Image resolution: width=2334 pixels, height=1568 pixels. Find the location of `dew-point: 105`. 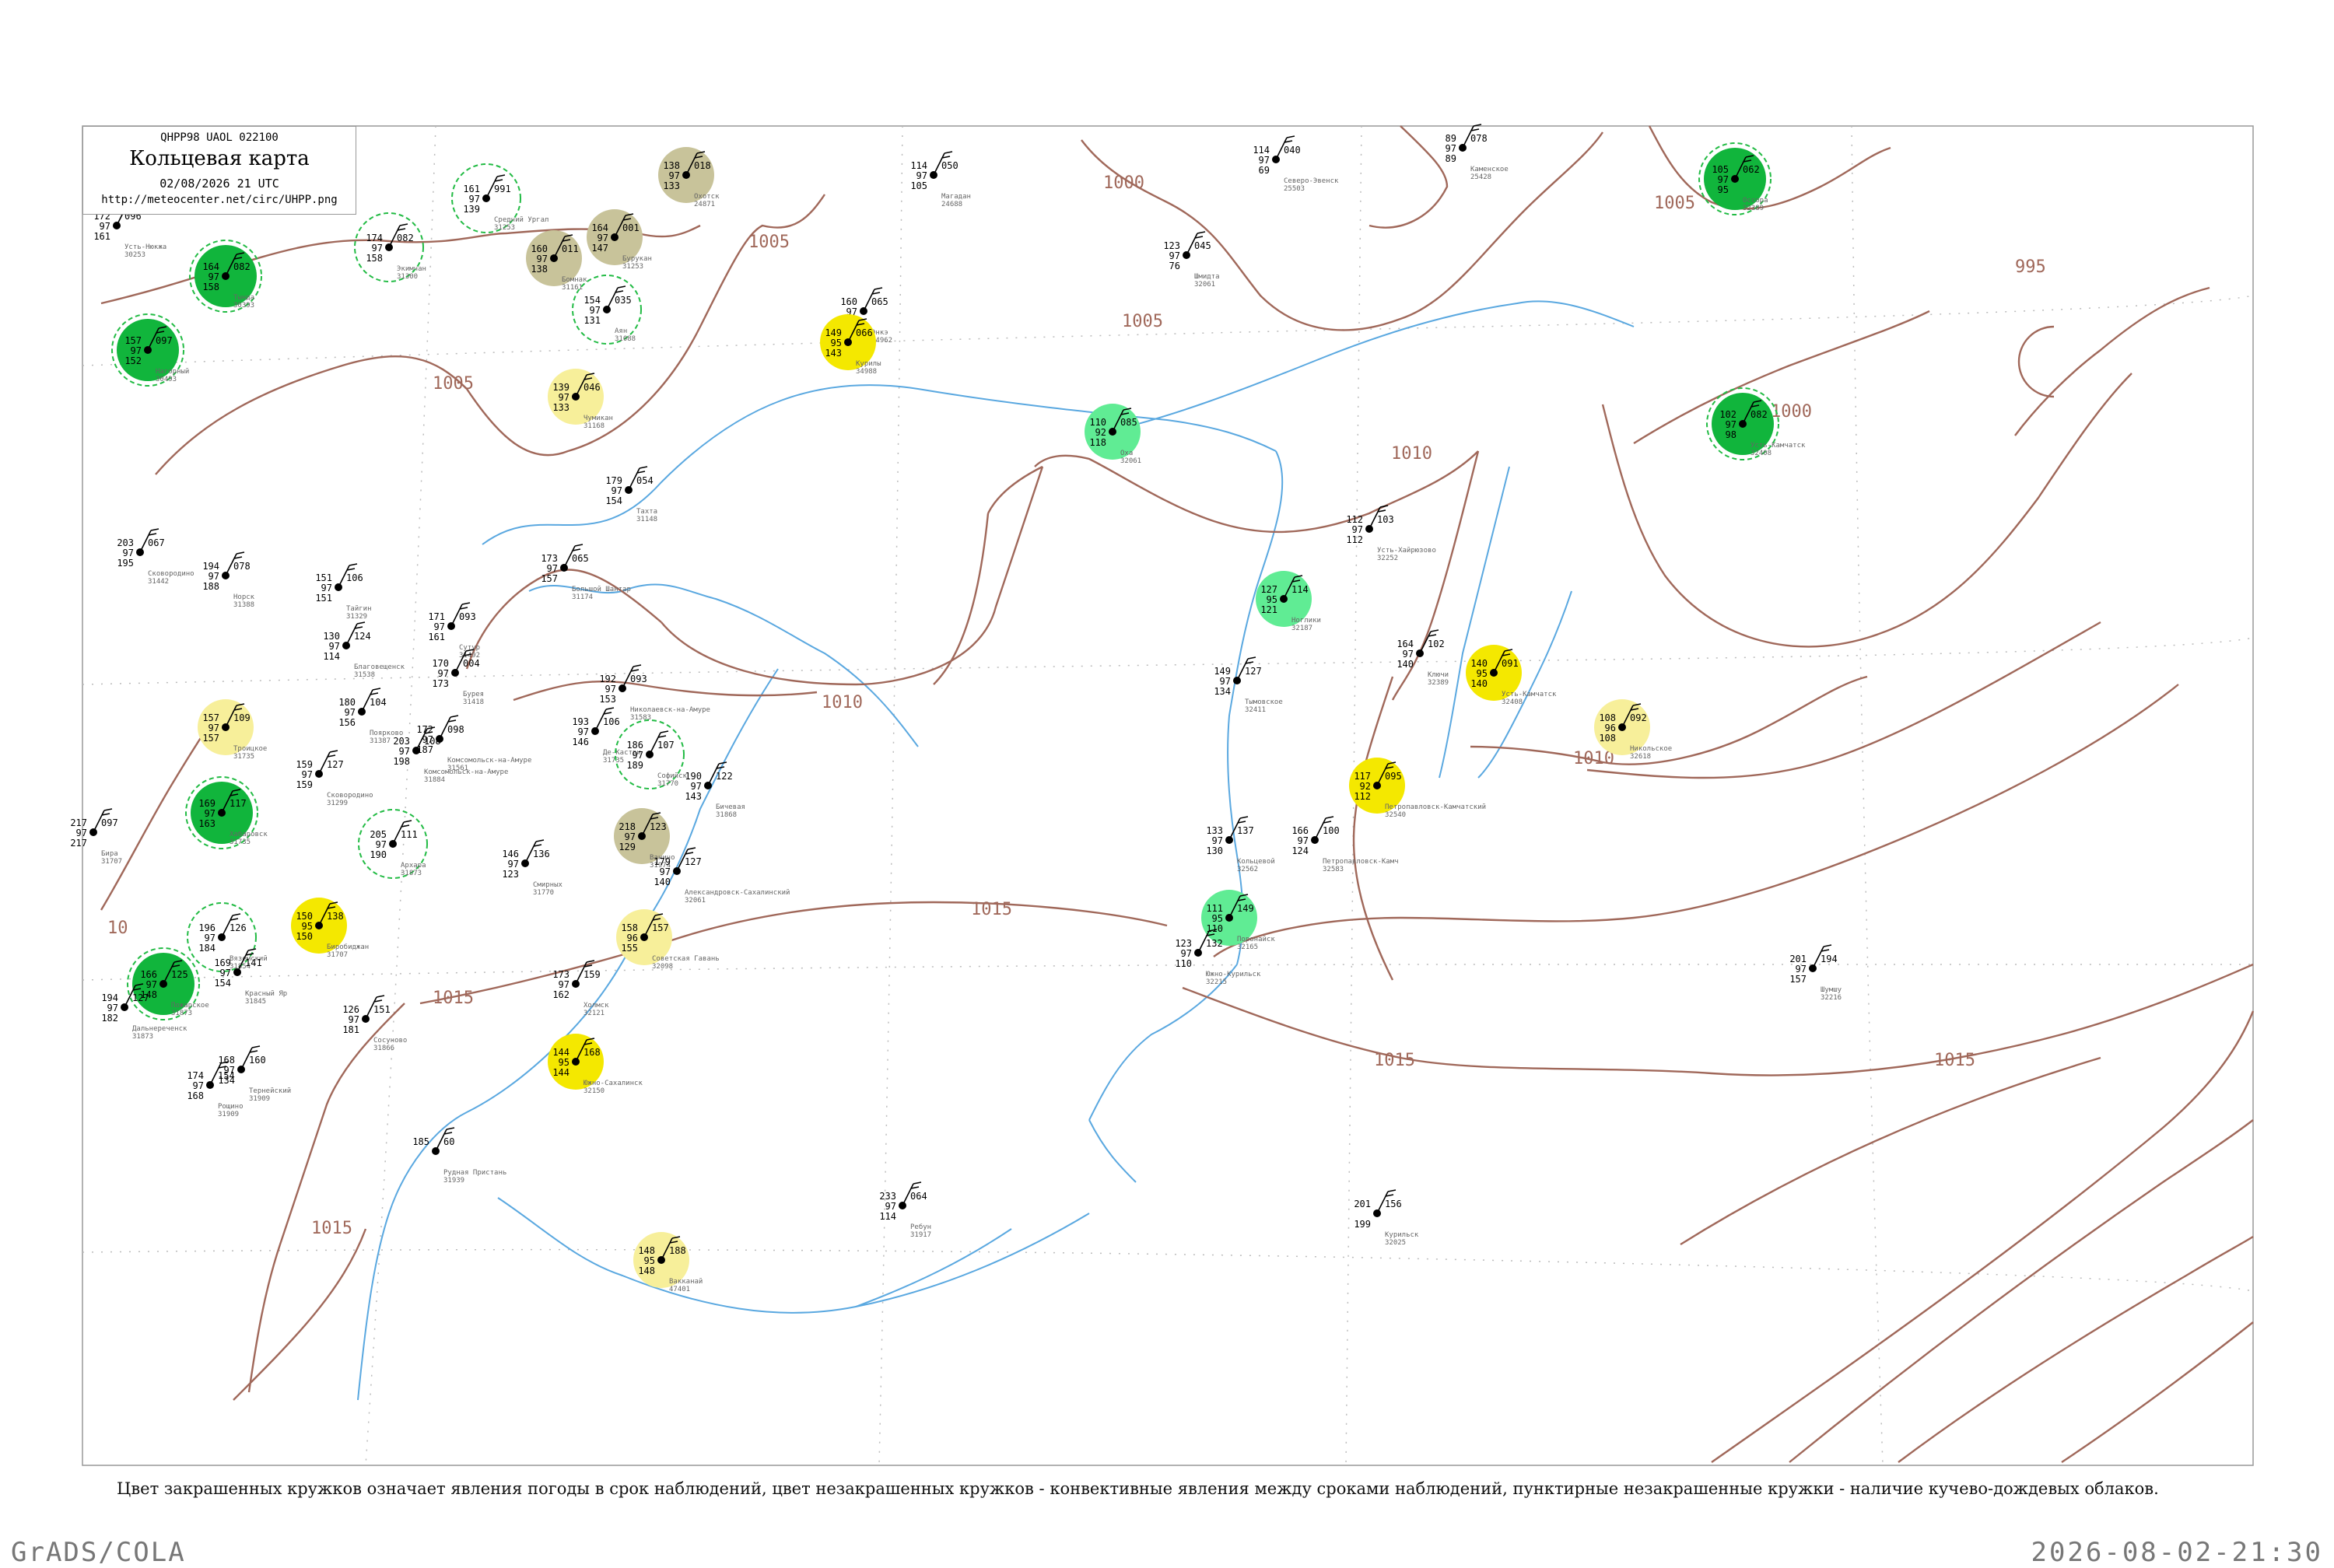

dew-point: 105 is located at coordinates (918, 186).